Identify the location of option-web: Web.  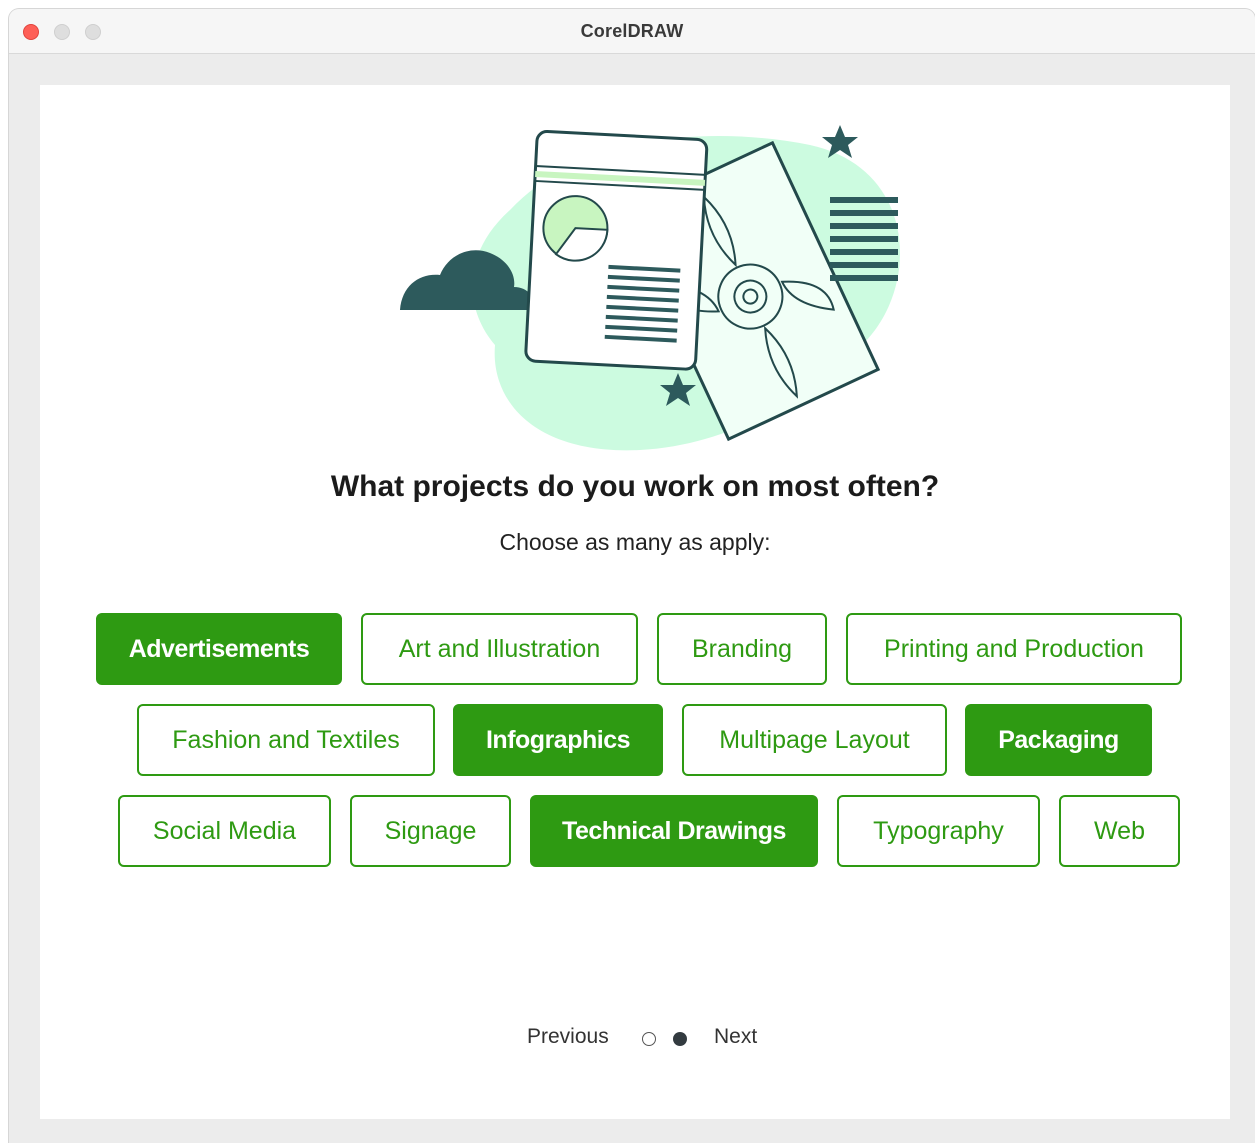
(1119, 831).